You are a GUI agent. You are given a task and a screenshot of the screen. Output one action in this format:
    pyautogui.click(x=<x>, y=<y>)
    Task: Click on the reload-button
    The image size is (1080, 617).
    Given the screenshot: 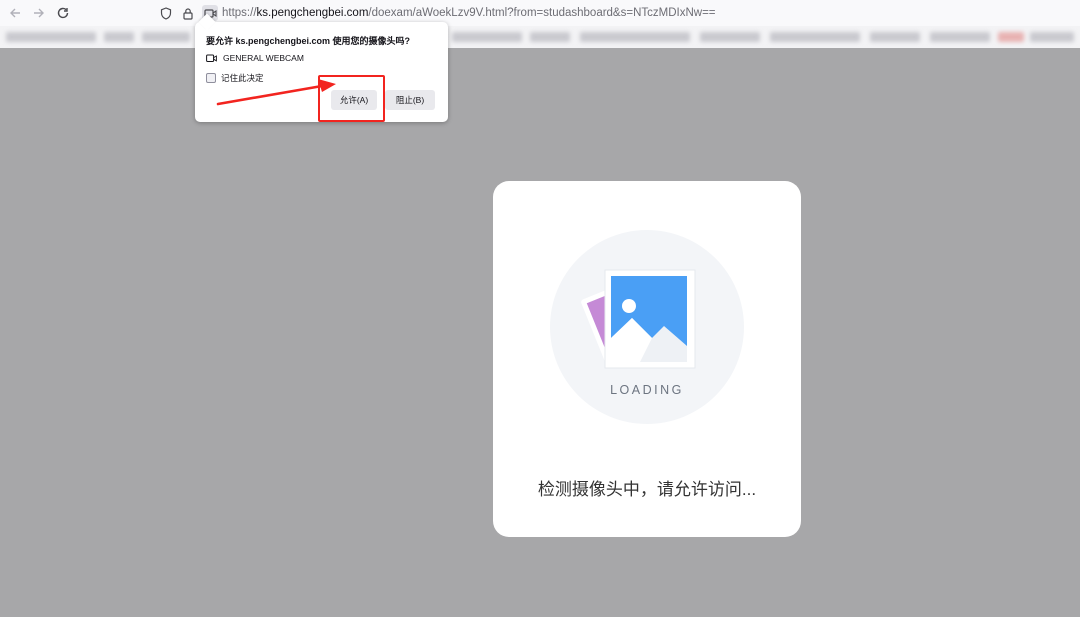 What is the action you would take?
    pyautogui.click(x=63, y=13)
    